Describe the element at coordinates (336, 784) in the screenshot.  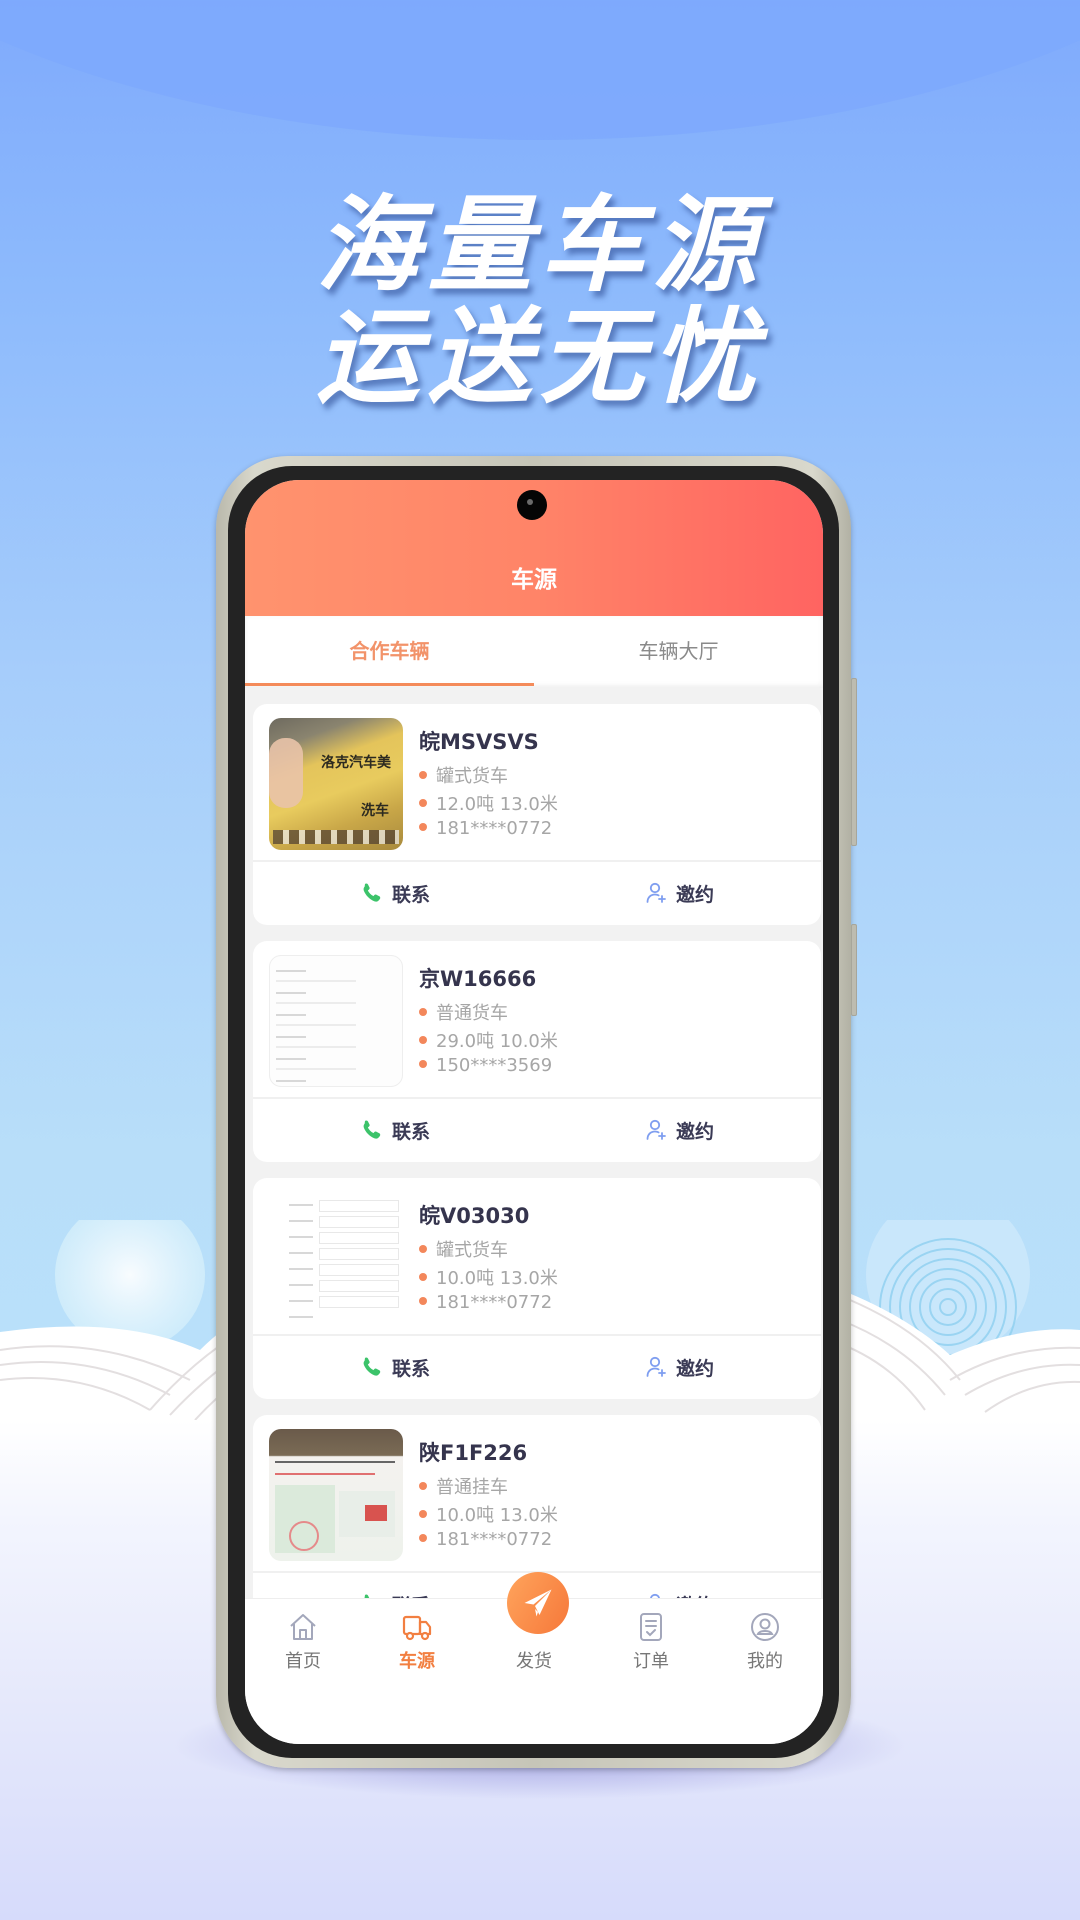
I see `vehicle-thumbnail: 洛克汽车美 洗车` at that location.